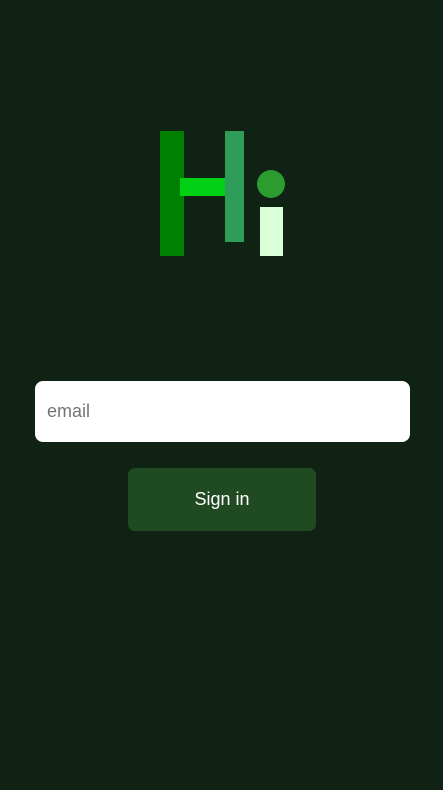 Image resolution: width=443 pixels, height=790 pixels. I want to click on logo-h-crossbar, so click(203, 187).